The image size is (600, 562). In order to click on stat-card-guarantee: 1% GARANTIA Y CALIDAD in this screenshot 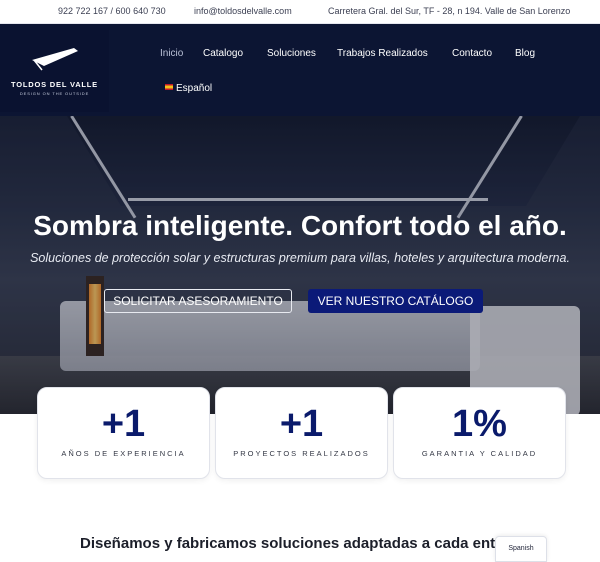, I will do `click(479, 433)`.